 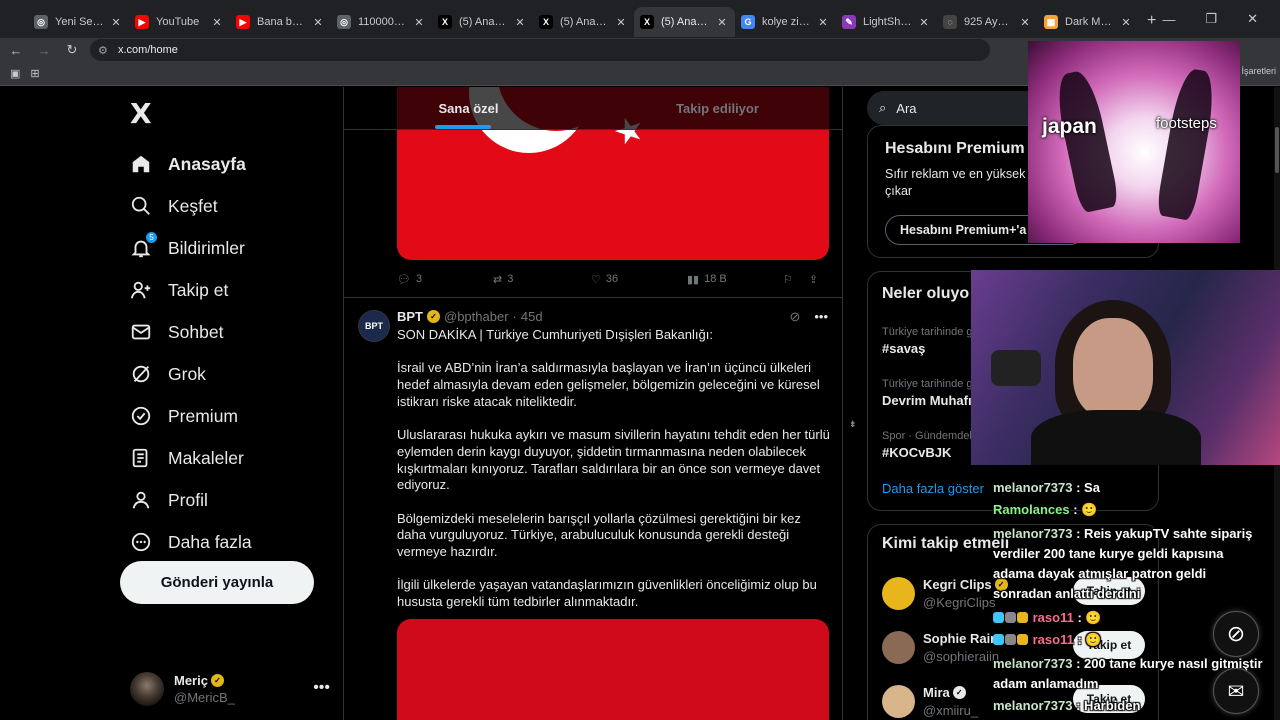 What do you see at coordinates (1236, 634) in the screenshot?
I see `grok-fab: ⊘` at bounding box center [1236, 634].